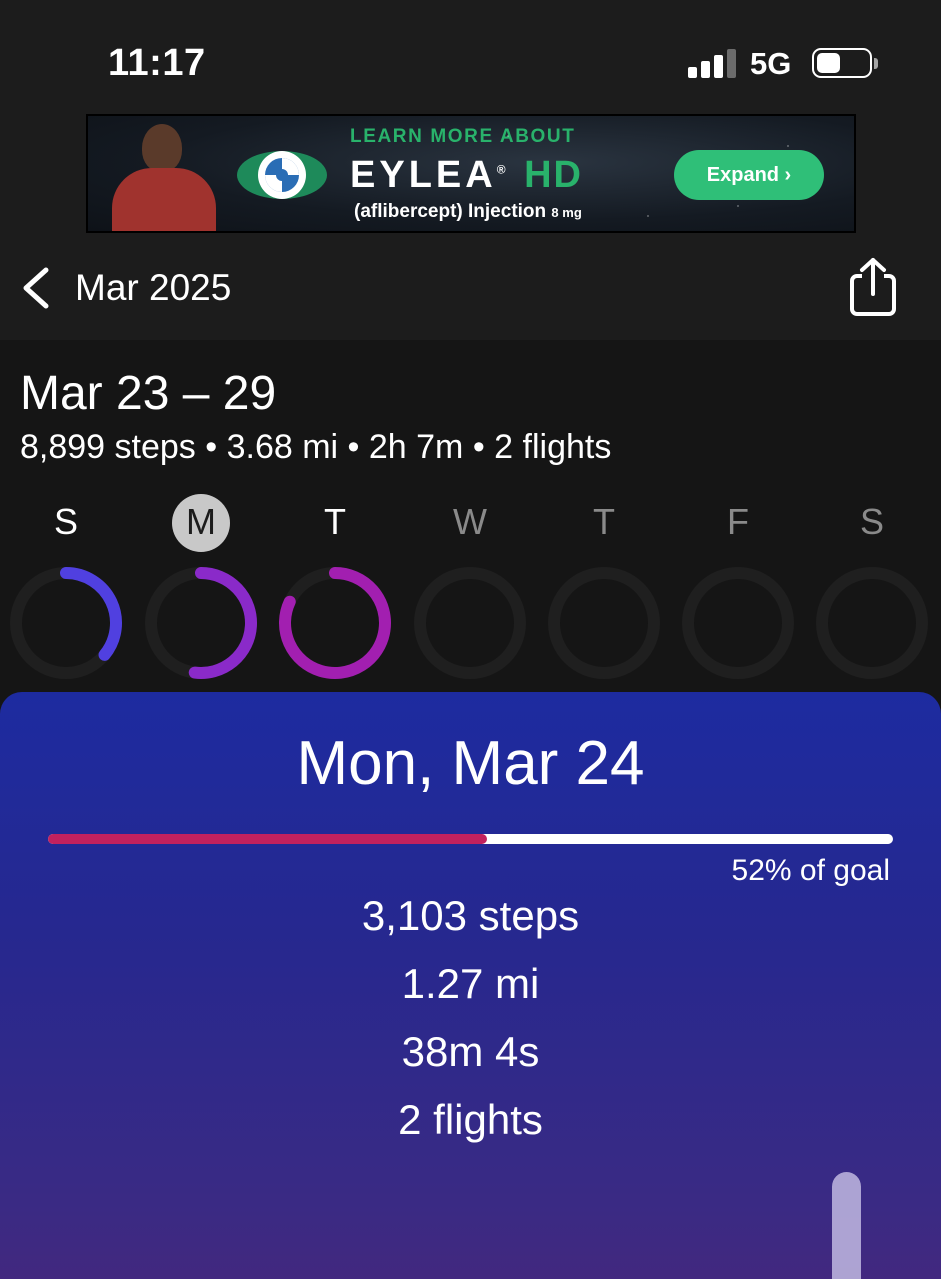 The image size is (941, 1279). What do you see at coordinates (842, 63) in the screenshot?
I see `battery-icon` at bounding box center [842, 63].